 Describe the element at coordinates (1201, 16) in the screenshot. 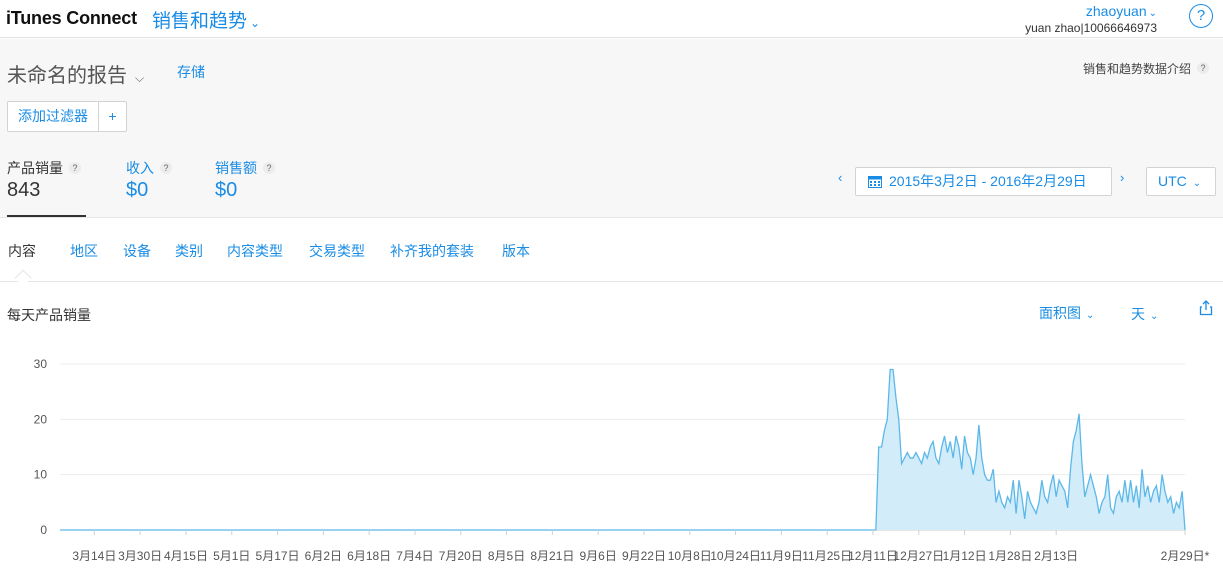

I see `help-button: ?` at that location.